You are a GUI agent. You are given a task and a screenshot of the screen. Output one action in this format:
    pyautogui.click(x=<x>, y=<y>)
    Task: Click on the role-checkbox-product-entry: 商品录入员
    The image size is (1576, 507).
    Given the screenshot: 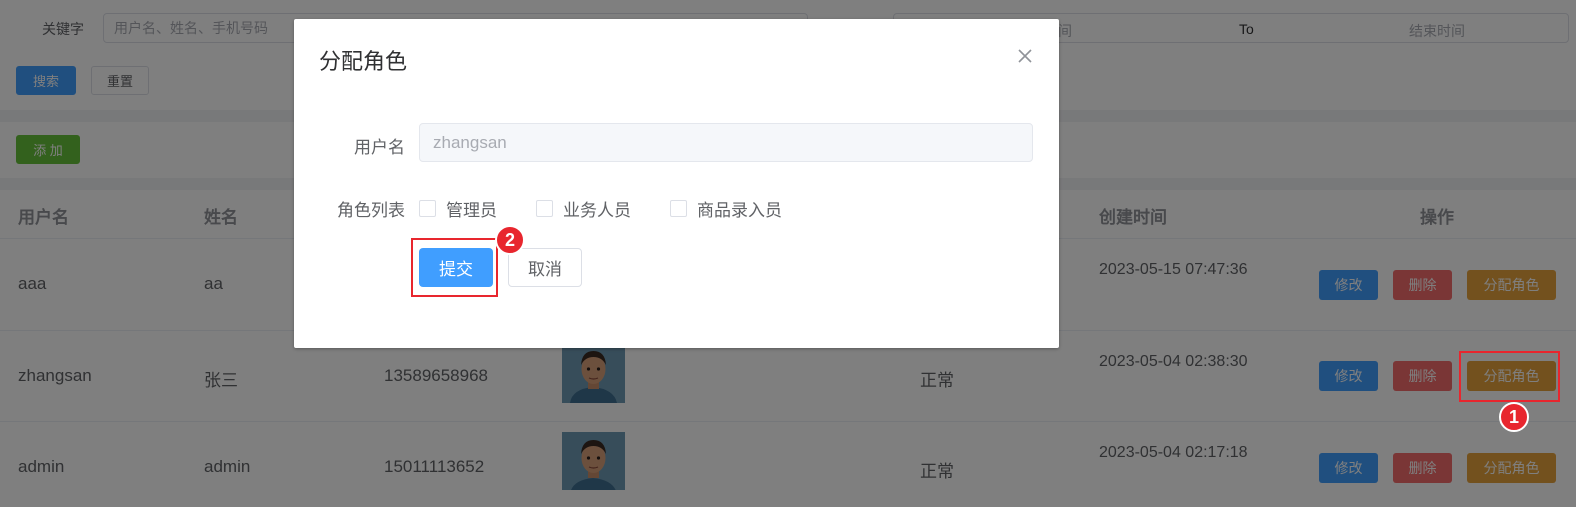 What is the action you would take?
    pyautogui.click(x=726, y=208)
    